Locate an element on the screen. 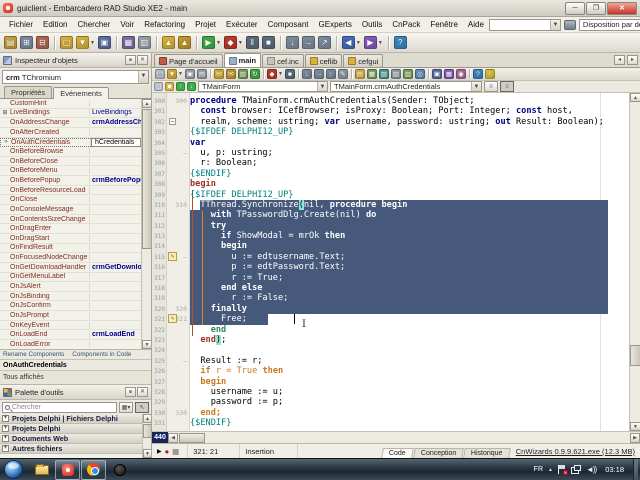  cn-find-button: ◎ is located at coordinates (420, 74).